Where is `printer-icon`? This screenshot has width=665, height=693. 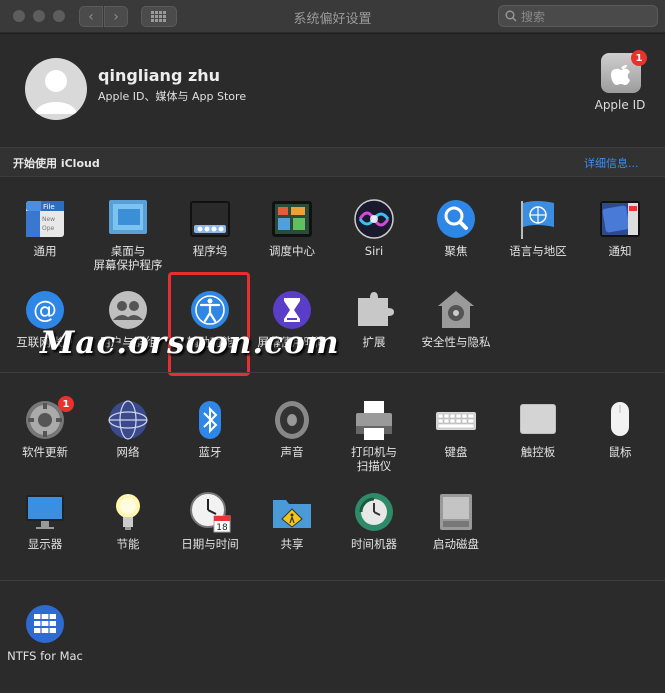
printer-icon is located at coordinates (374, 420).